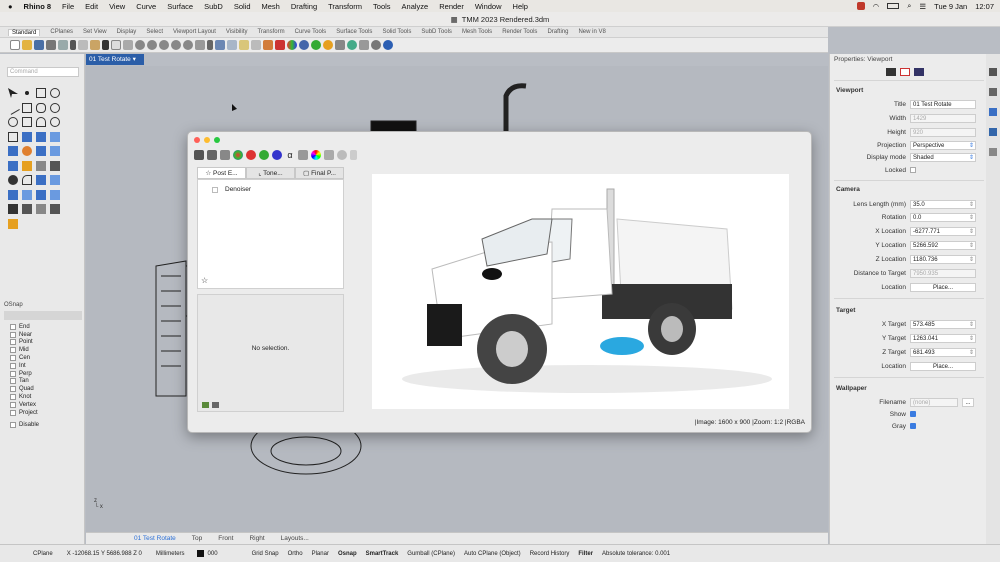  I want to click on filename-field: (none), so click(934, 402).